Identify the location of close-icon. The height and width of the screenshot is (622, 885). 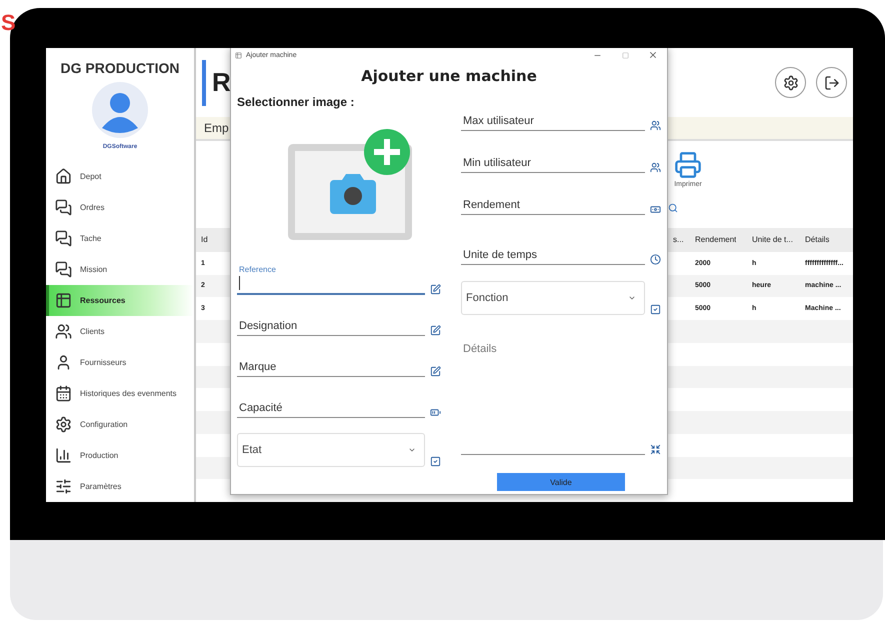
(653, 55).